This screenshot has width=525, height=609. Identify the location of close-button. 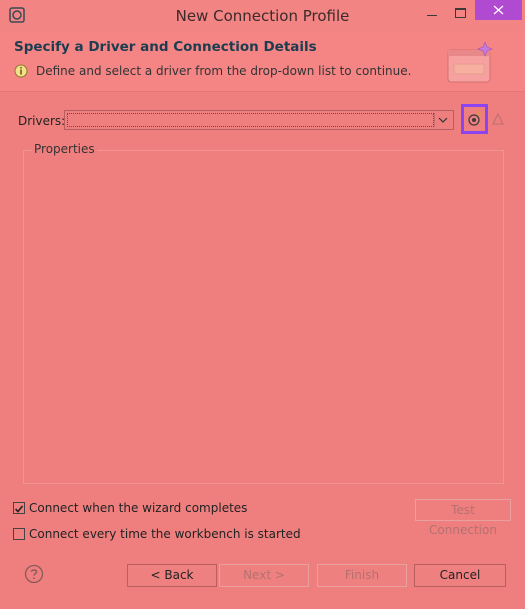
(498, 10).